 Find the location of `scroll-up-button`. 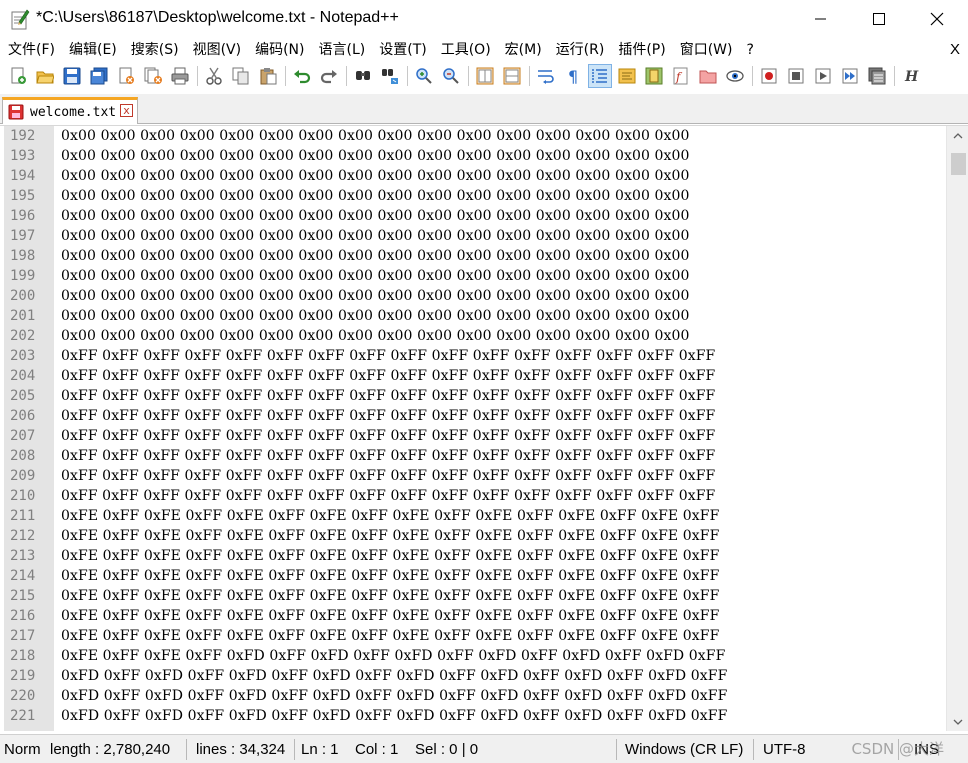

scroll-up-button is located at coordinates (957, 136).